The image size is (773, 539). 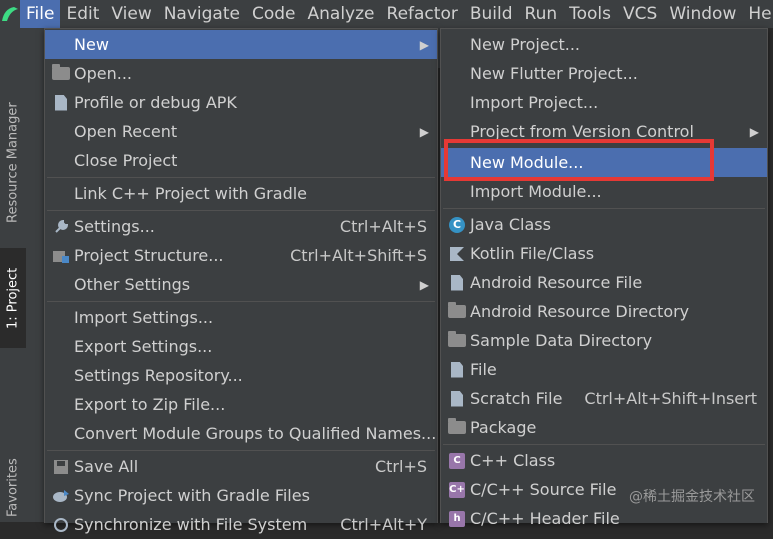 I want to click on menu-item-project-structure: Project Structure... Ctrl+Alt+Shift+S, so click(x=241, y=255).